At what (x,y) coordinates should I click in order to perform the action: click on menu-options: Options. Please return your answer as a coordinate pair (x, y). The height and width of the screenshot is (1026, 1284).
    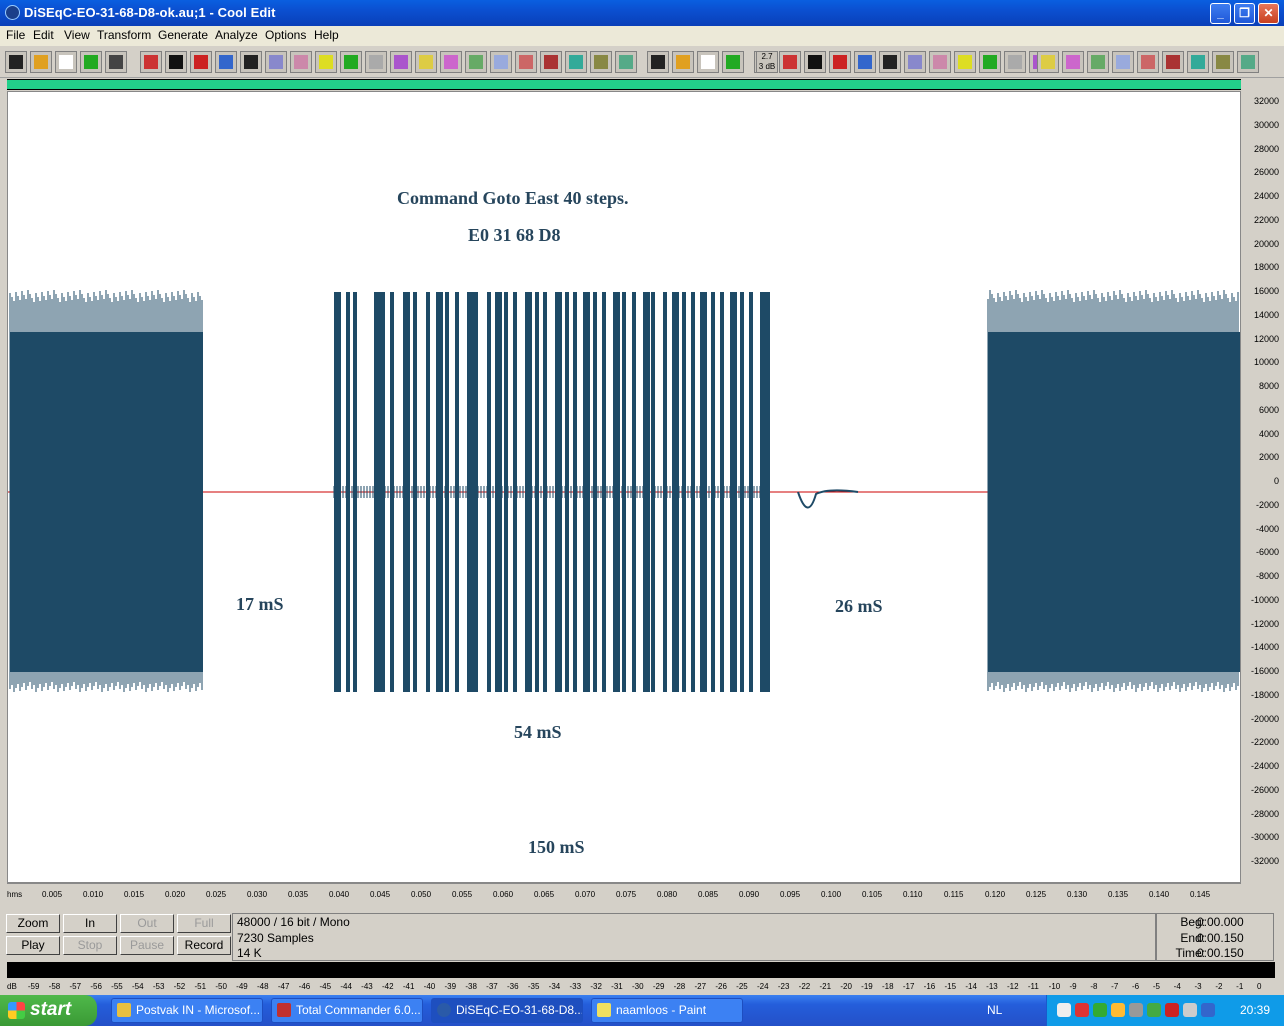
    Looking at the image, I should click on (285, 35).